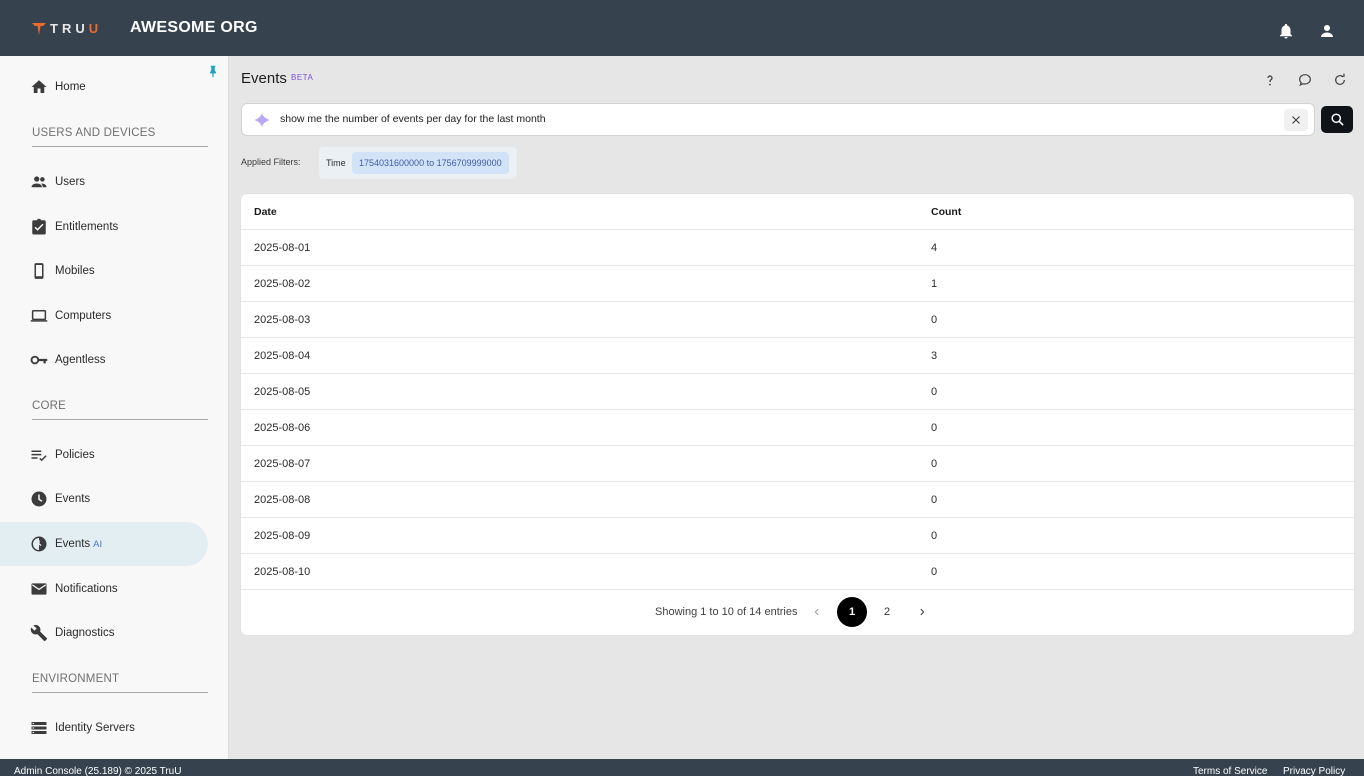  Describe the element at coordinates (282, 572) in the screenshot. I see `cell-date: 2025-08-10` at that location.